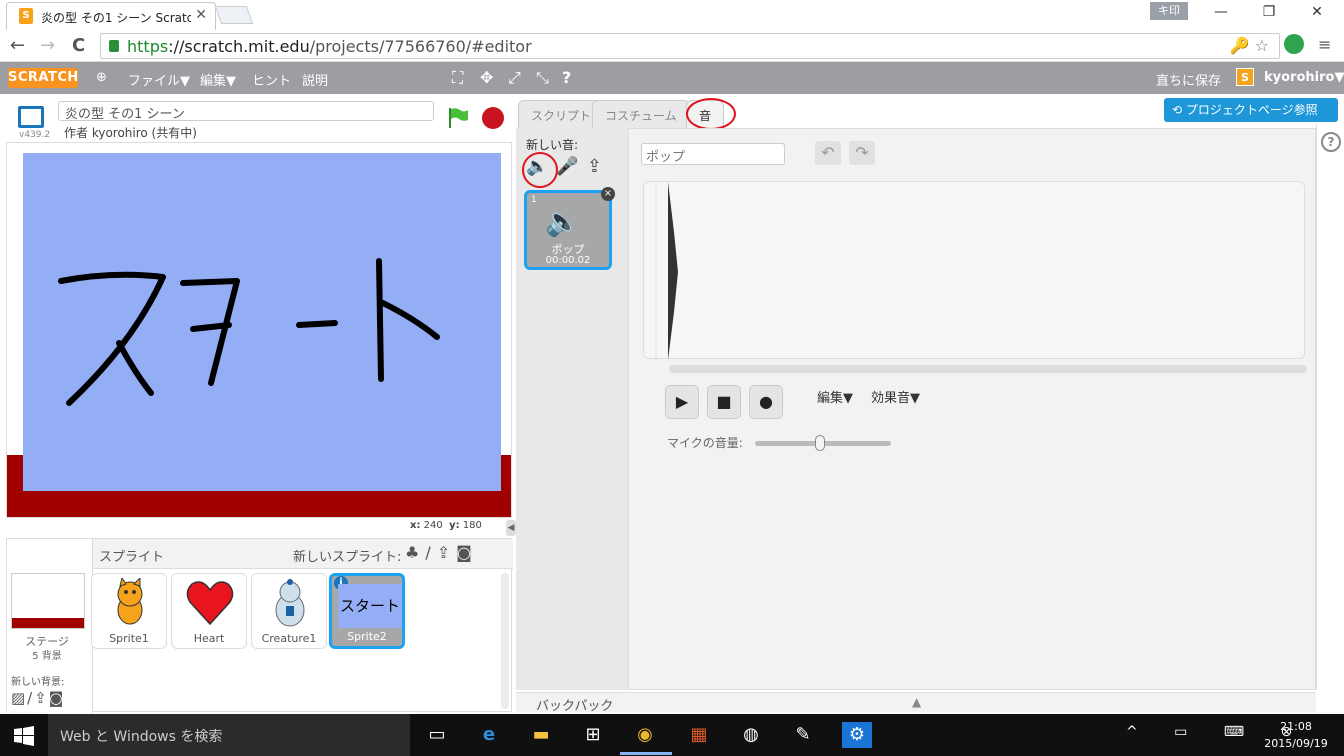 This screenshot has height=756, width=1344. I want to click on speaker-icon: 🔈, so click(562, 221).